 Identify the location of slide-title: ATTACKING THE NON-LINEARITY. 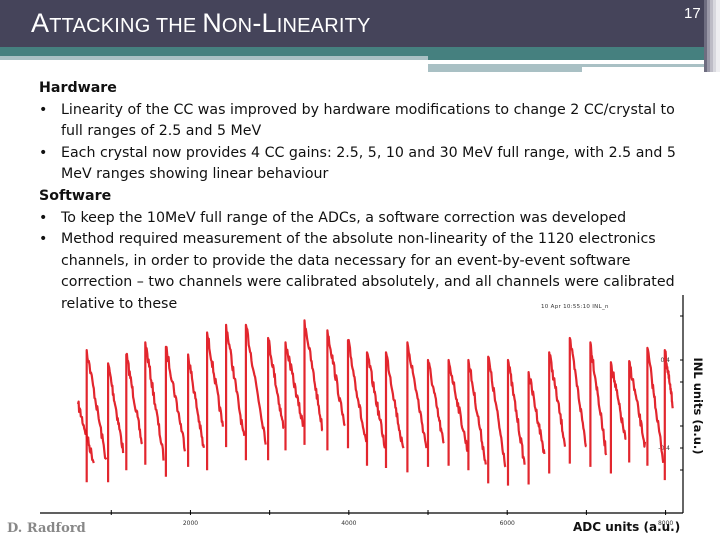
(201, 23).